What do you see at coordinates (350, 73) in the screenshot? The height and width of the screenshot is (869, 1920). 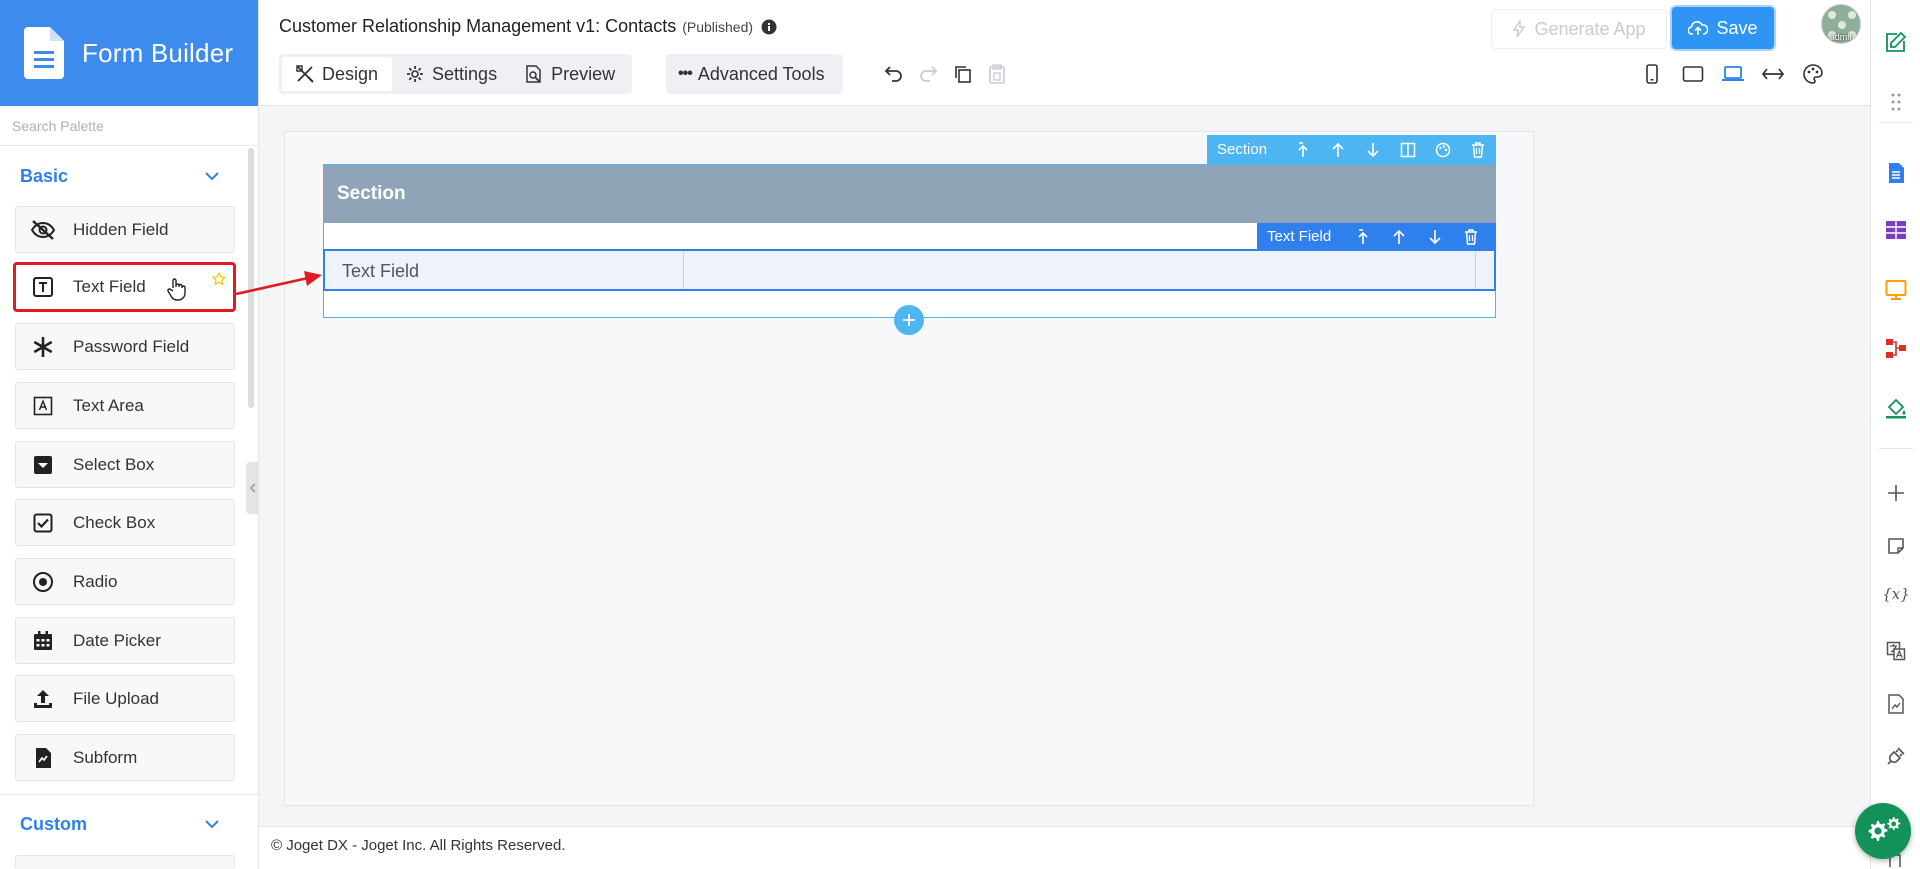 I see `tab-label: Design` at bounding box center [350, 73].